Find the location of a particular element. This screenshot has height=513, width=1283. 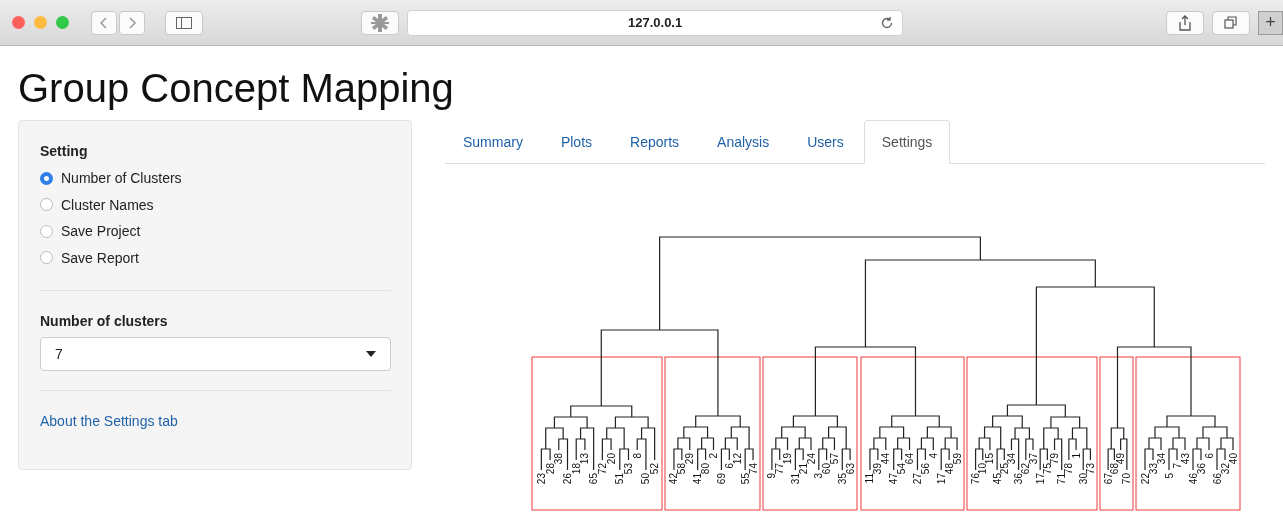

leaf-label: 64 is located at coordinates (910, 459).